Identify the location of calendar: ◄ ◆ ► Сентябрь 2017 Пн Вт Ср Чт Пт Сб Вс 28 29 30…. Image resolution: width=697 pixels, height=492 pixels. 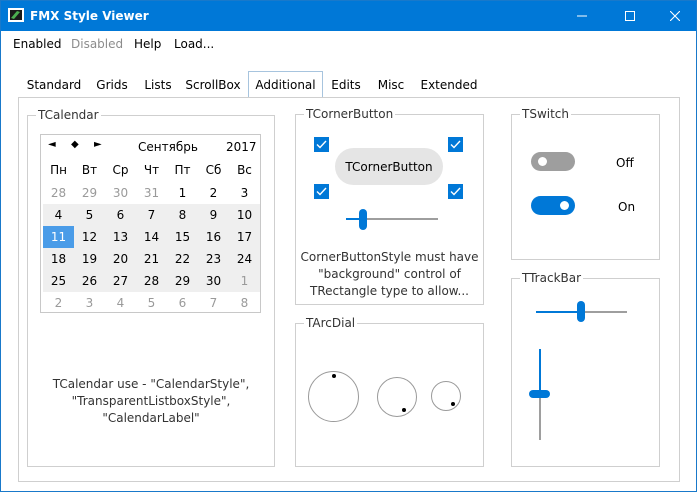
(150, 223).